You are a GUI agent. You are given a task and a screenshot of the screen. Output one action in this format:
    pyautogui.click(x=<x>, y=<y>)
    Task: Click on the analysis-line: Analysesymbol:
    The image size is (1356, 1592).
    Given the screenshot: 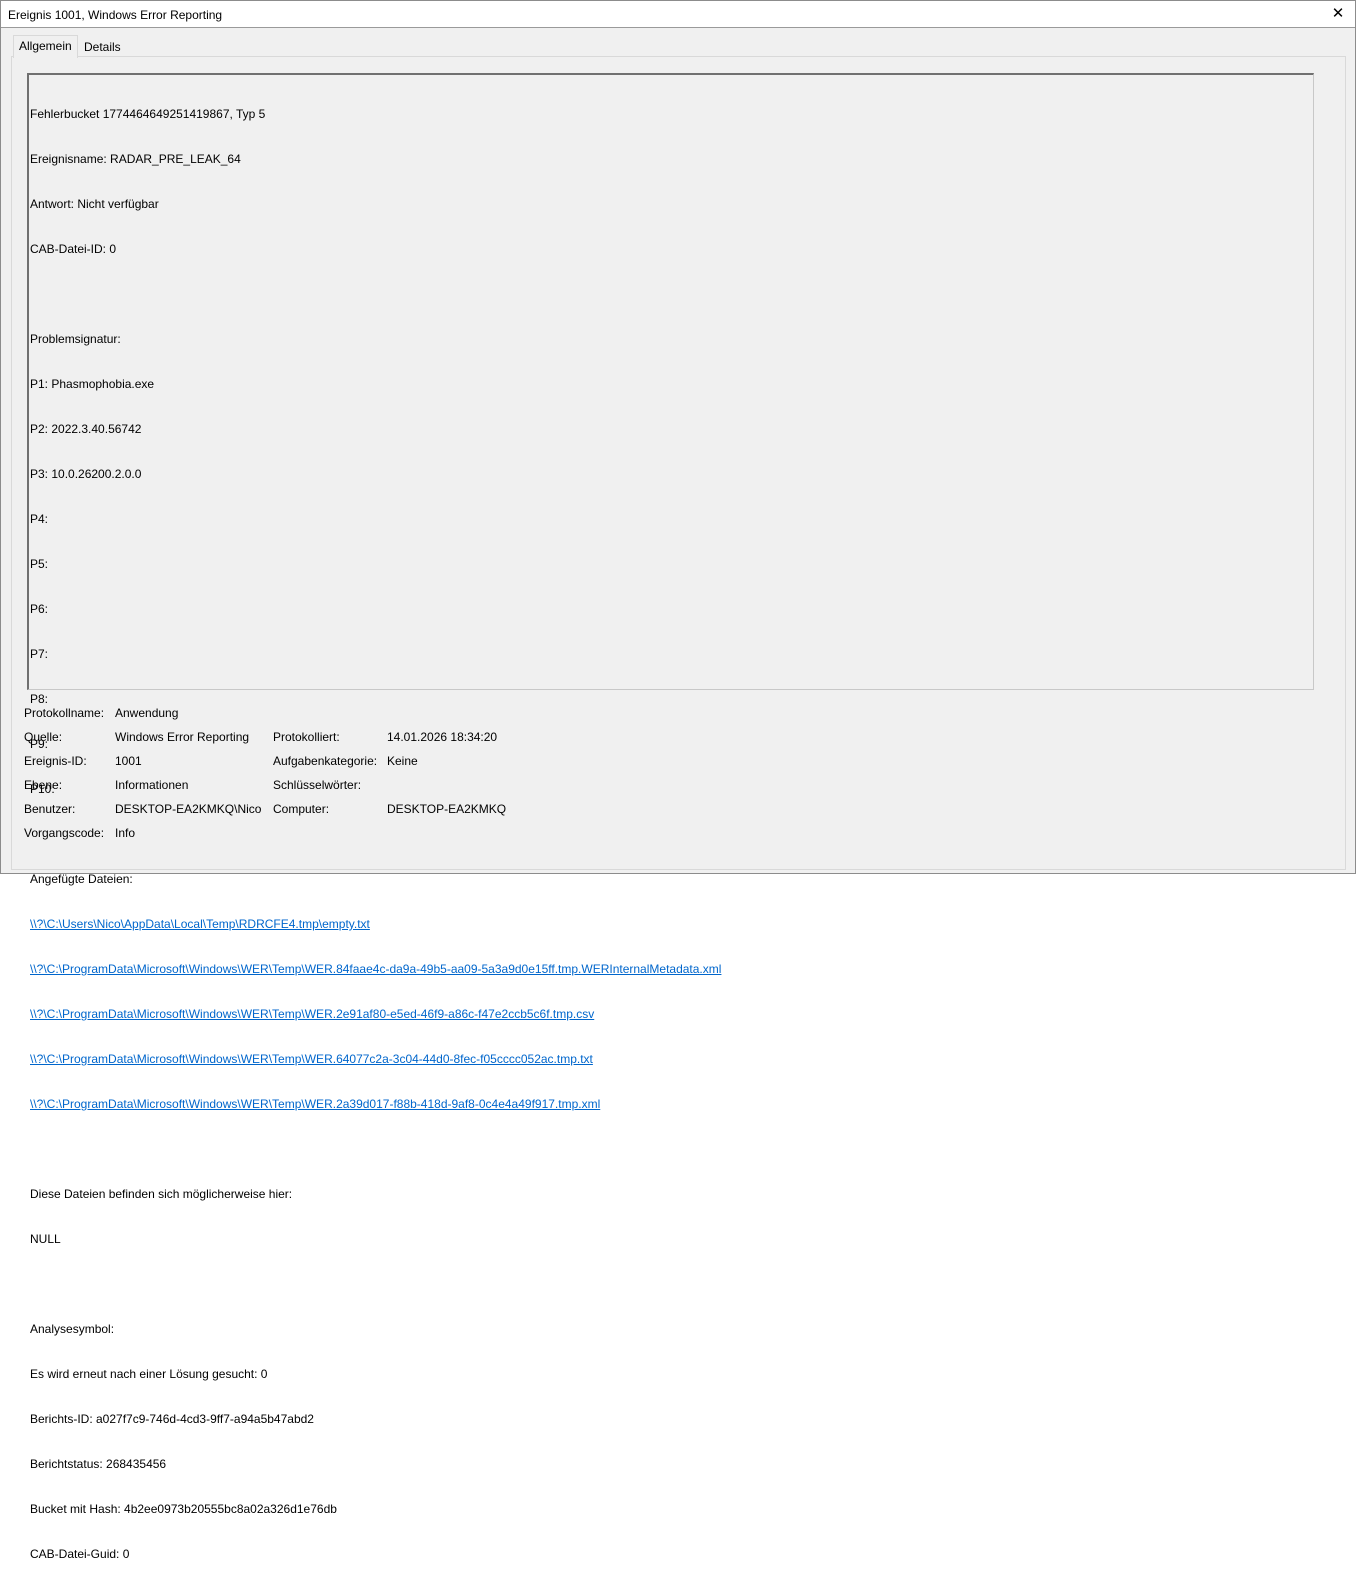 What is the action you would take?
    pyautogui.click(x=72, y=1329)
    